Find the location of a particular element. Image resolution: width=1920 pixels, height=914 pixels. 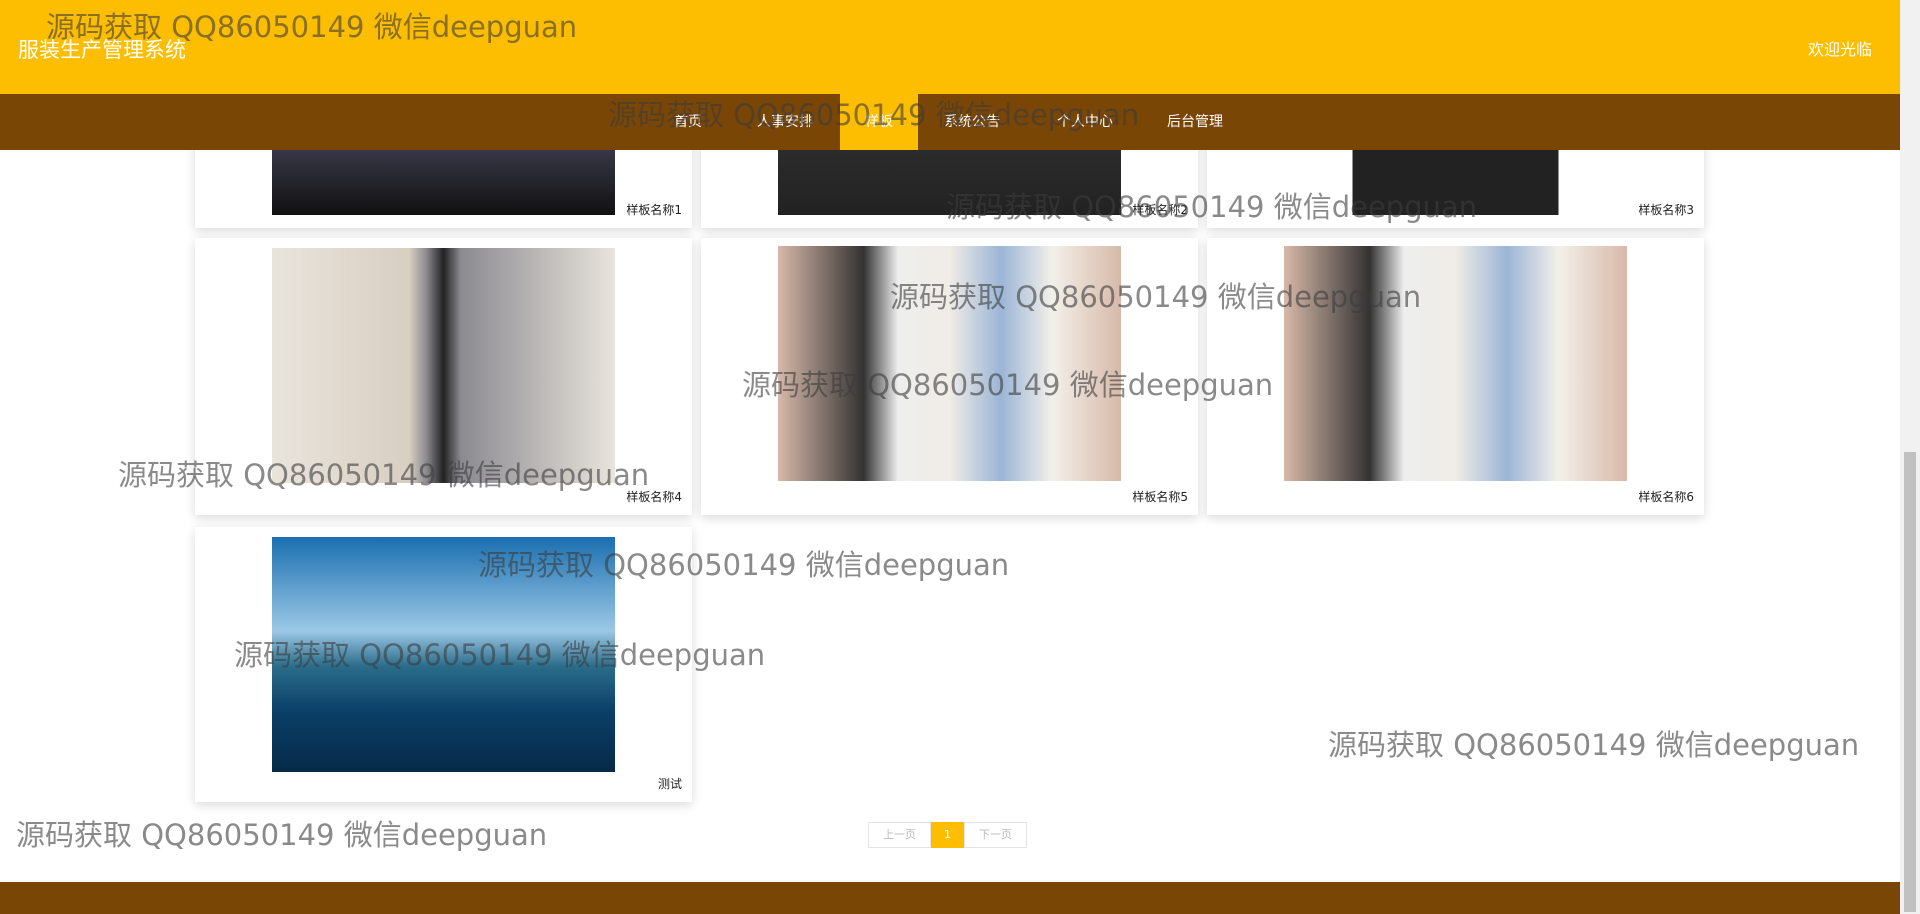

pagination: 上一页 1 下一页 is located at coordinates (947, 835).